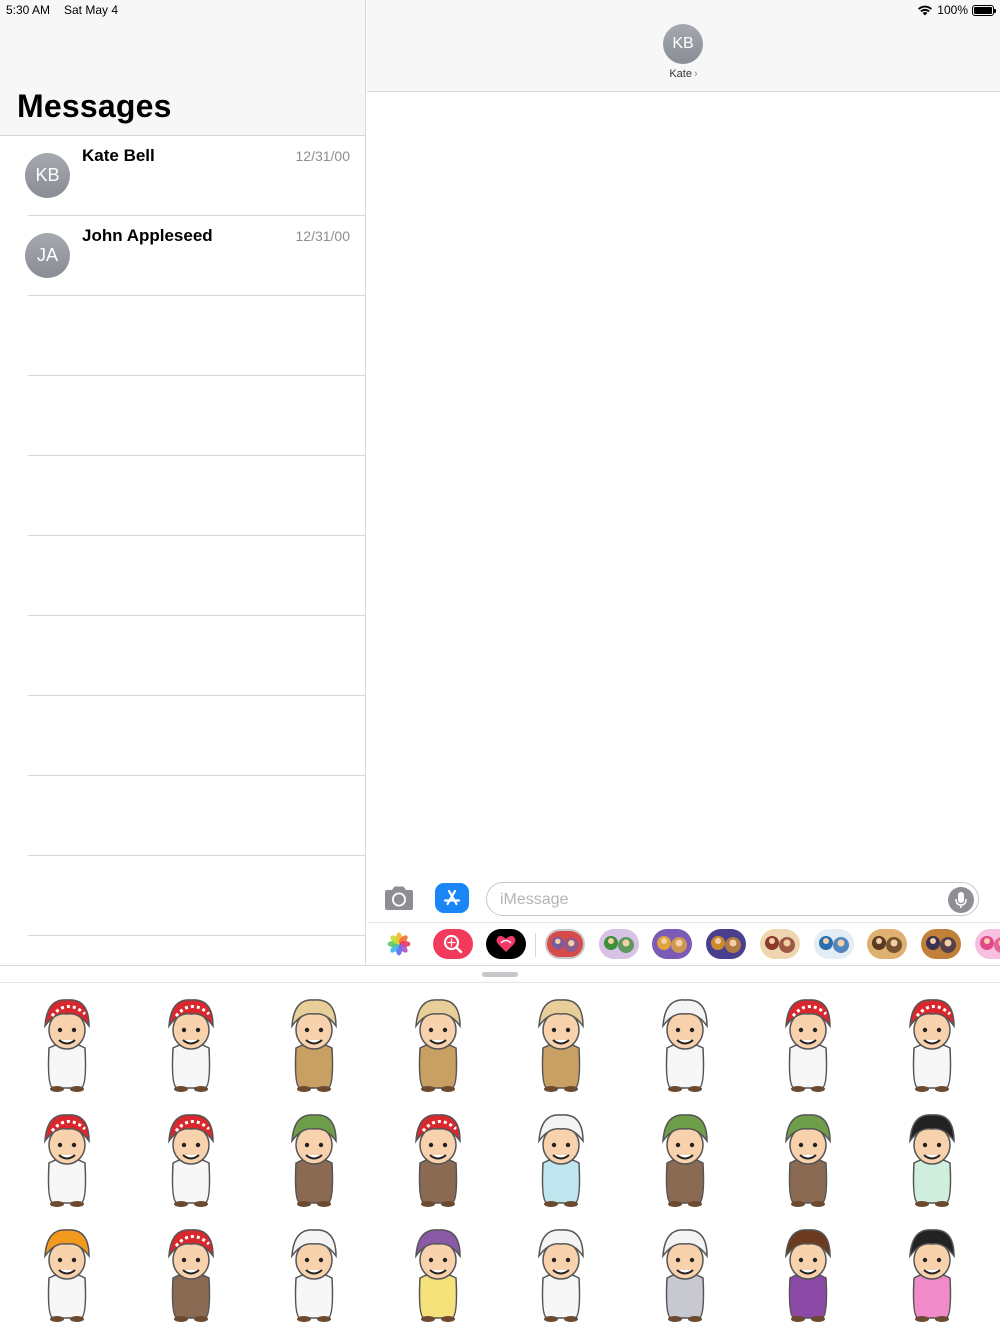 This screenshot has height=1334, width=1000. I want to click on sticker-man-laughing-white, so click(685, 1042).